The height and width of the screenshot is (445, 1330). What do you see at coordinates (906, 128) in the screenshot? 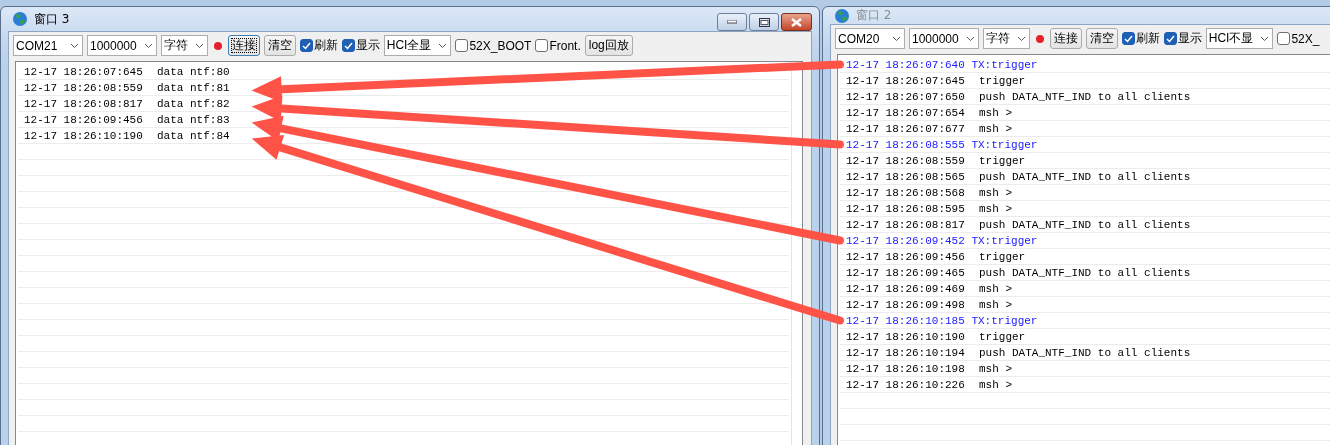
I see `timestamp: 12-17 18:26:07:677` at bounding box center [906, 128].